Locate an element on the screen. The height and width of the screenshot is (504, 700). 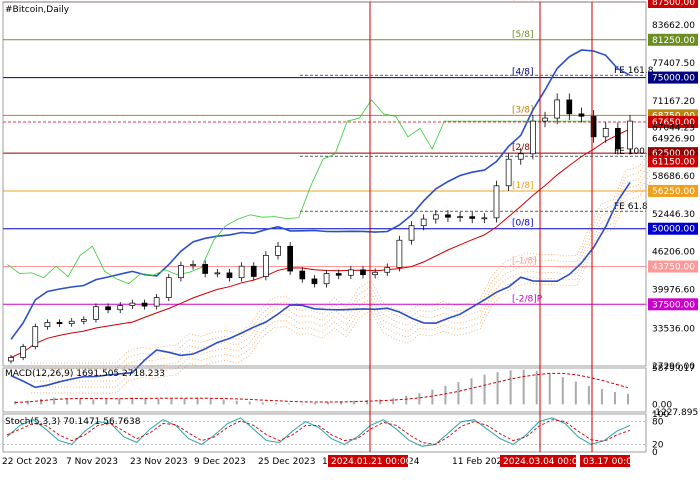
price-axis-label: 43750.00 is located at coordinates (673, 268).